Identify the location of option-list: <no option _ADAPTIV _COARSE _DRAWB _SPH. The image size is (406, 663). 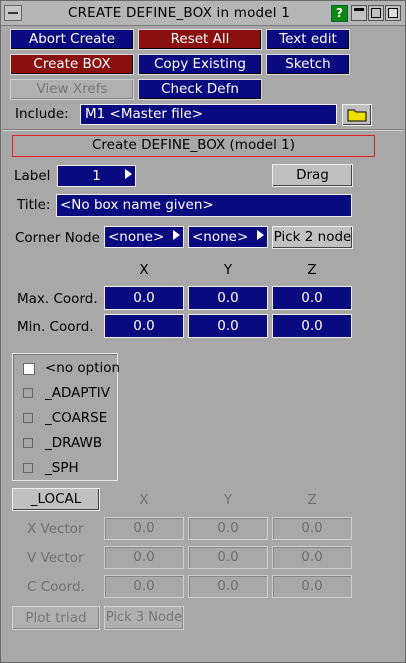
(66, 417).